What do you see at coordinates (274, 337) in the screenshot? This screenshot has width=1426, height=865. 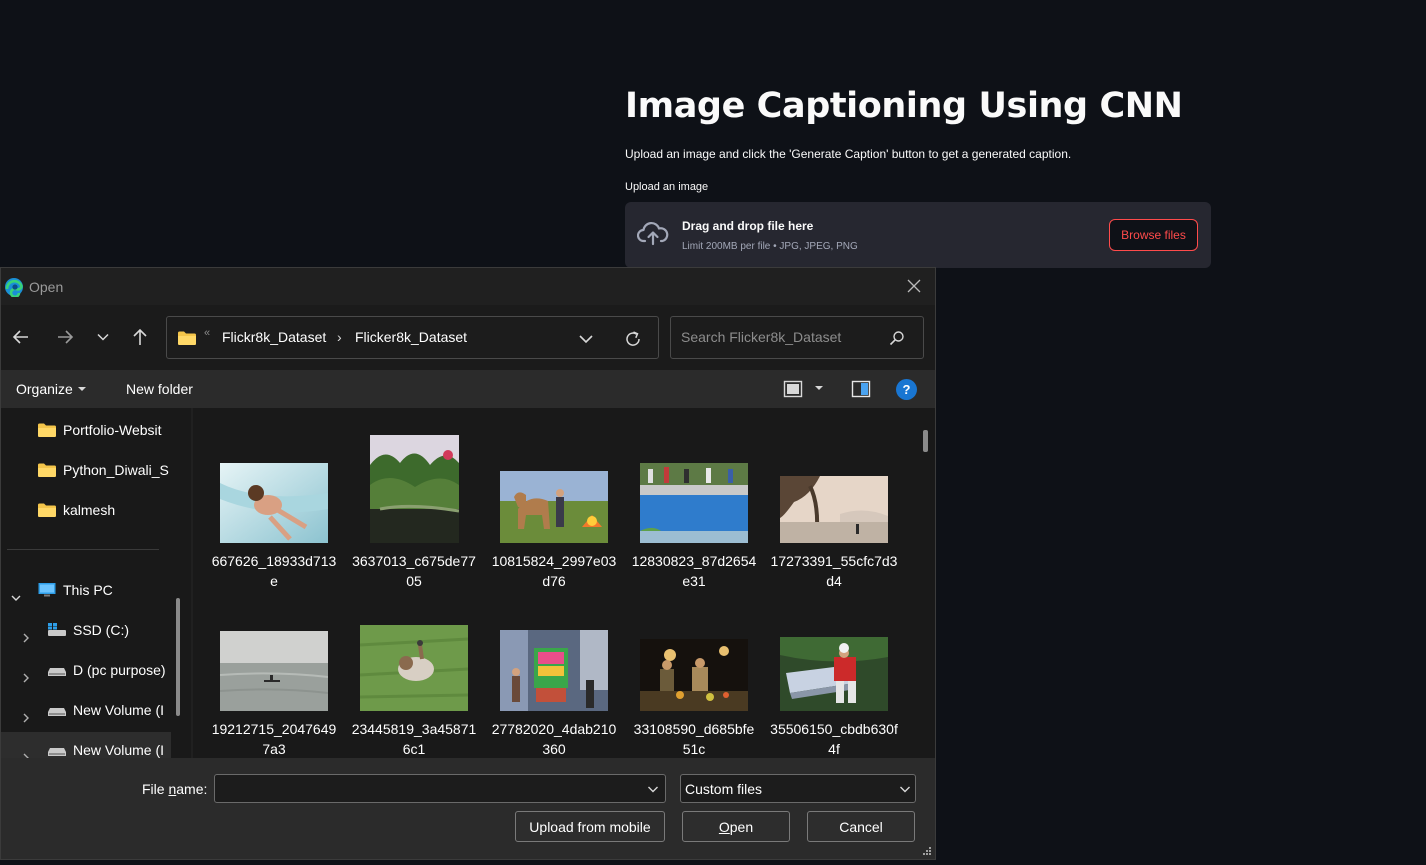 I see `breadcrumb-segment: Flickr8k_Dataset` at bounding box center [274, 337].